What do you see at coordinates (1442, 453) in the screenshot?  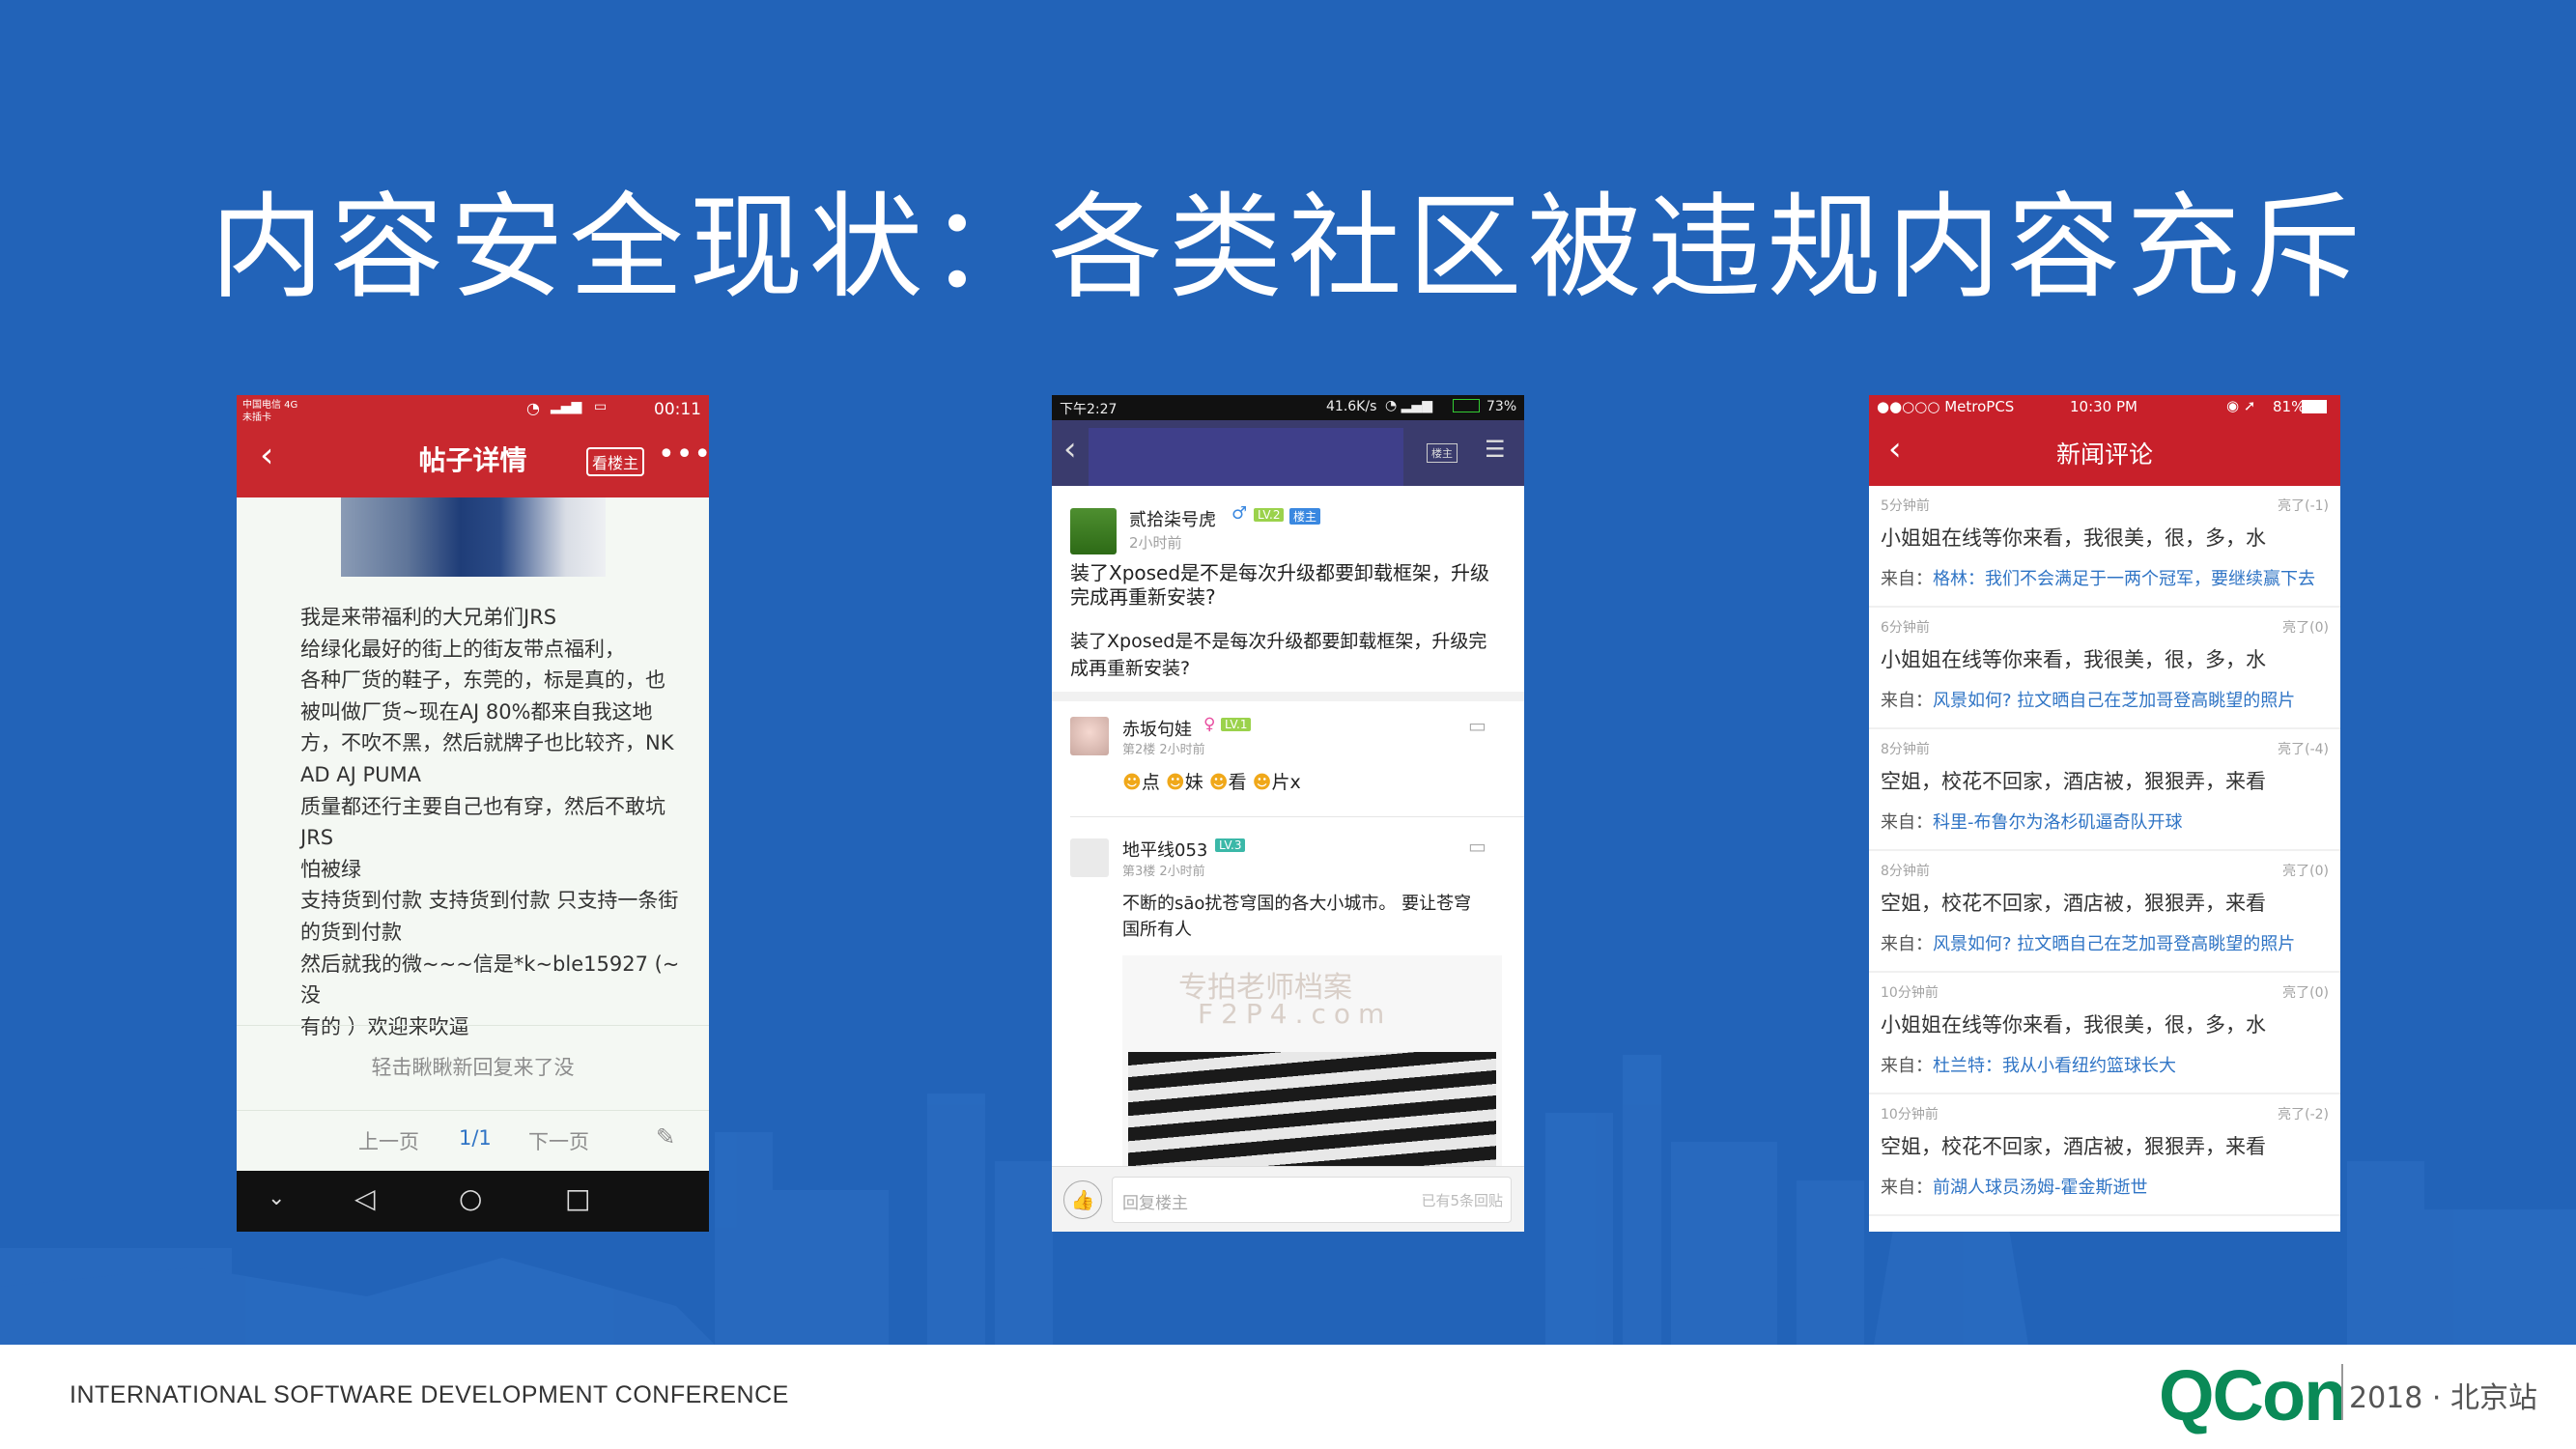 I see `op-only-button: 楼主` at bounding box center [1442, 453].